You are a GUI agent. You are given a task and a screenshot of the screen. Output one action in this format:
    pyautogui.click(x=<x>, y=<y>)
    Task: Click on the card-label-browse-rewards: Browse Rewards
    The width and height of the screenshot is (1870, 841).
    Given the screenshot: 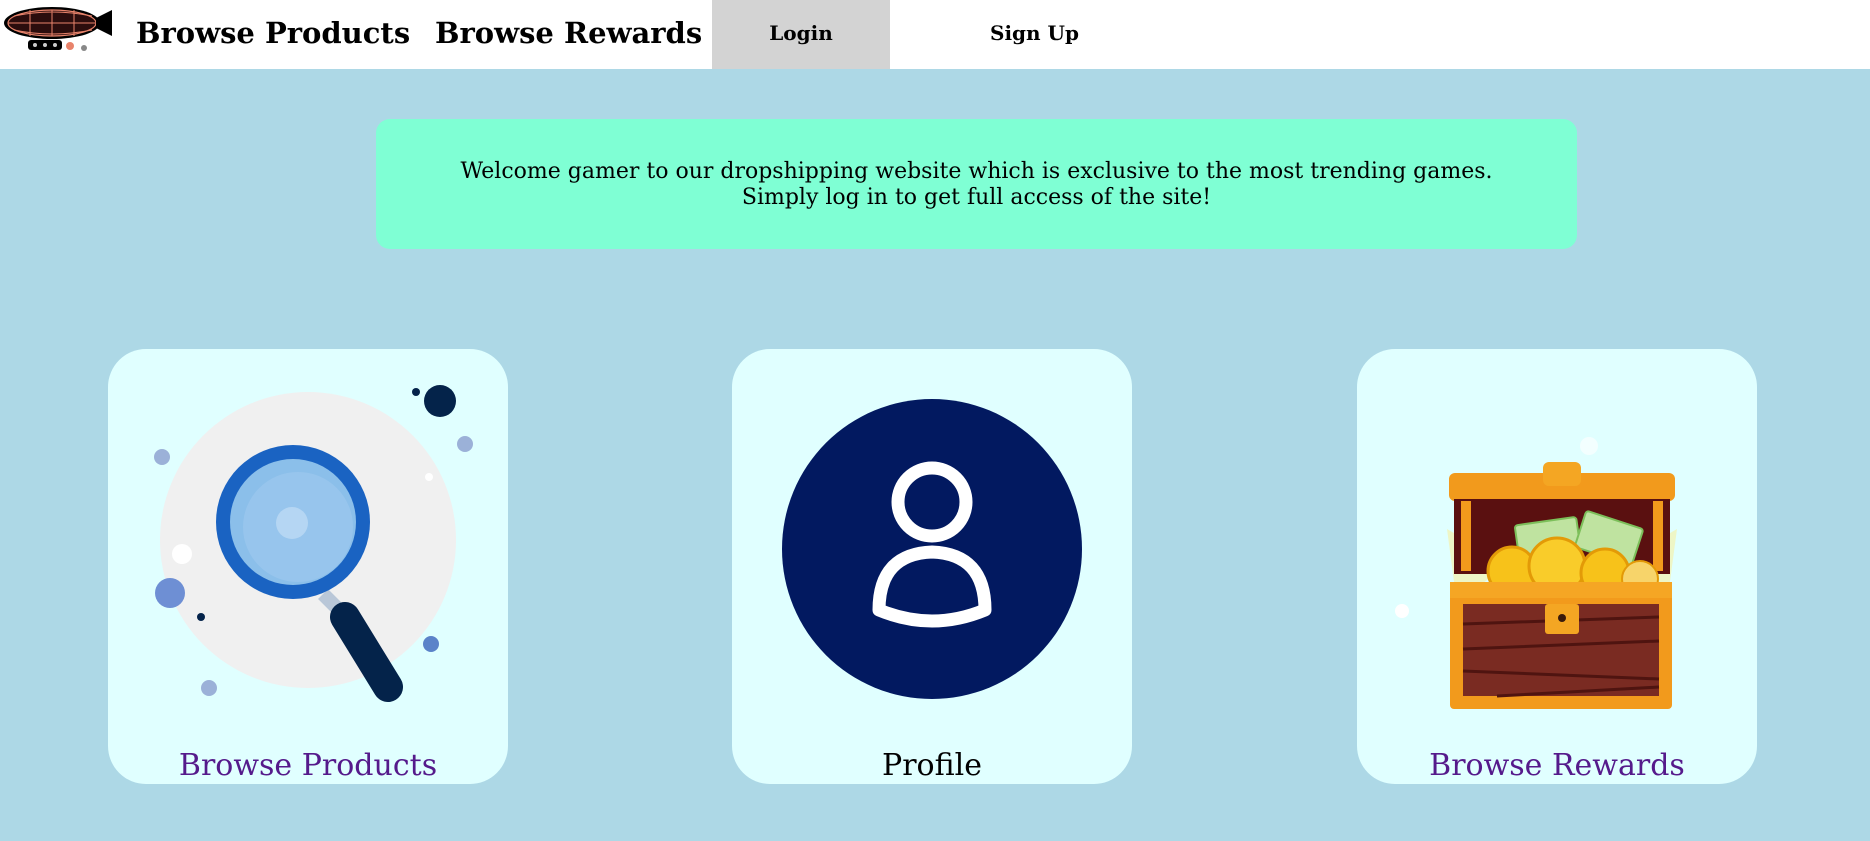 What is the action you would take?
    pyautogui.click(x=1557, y=766)
    